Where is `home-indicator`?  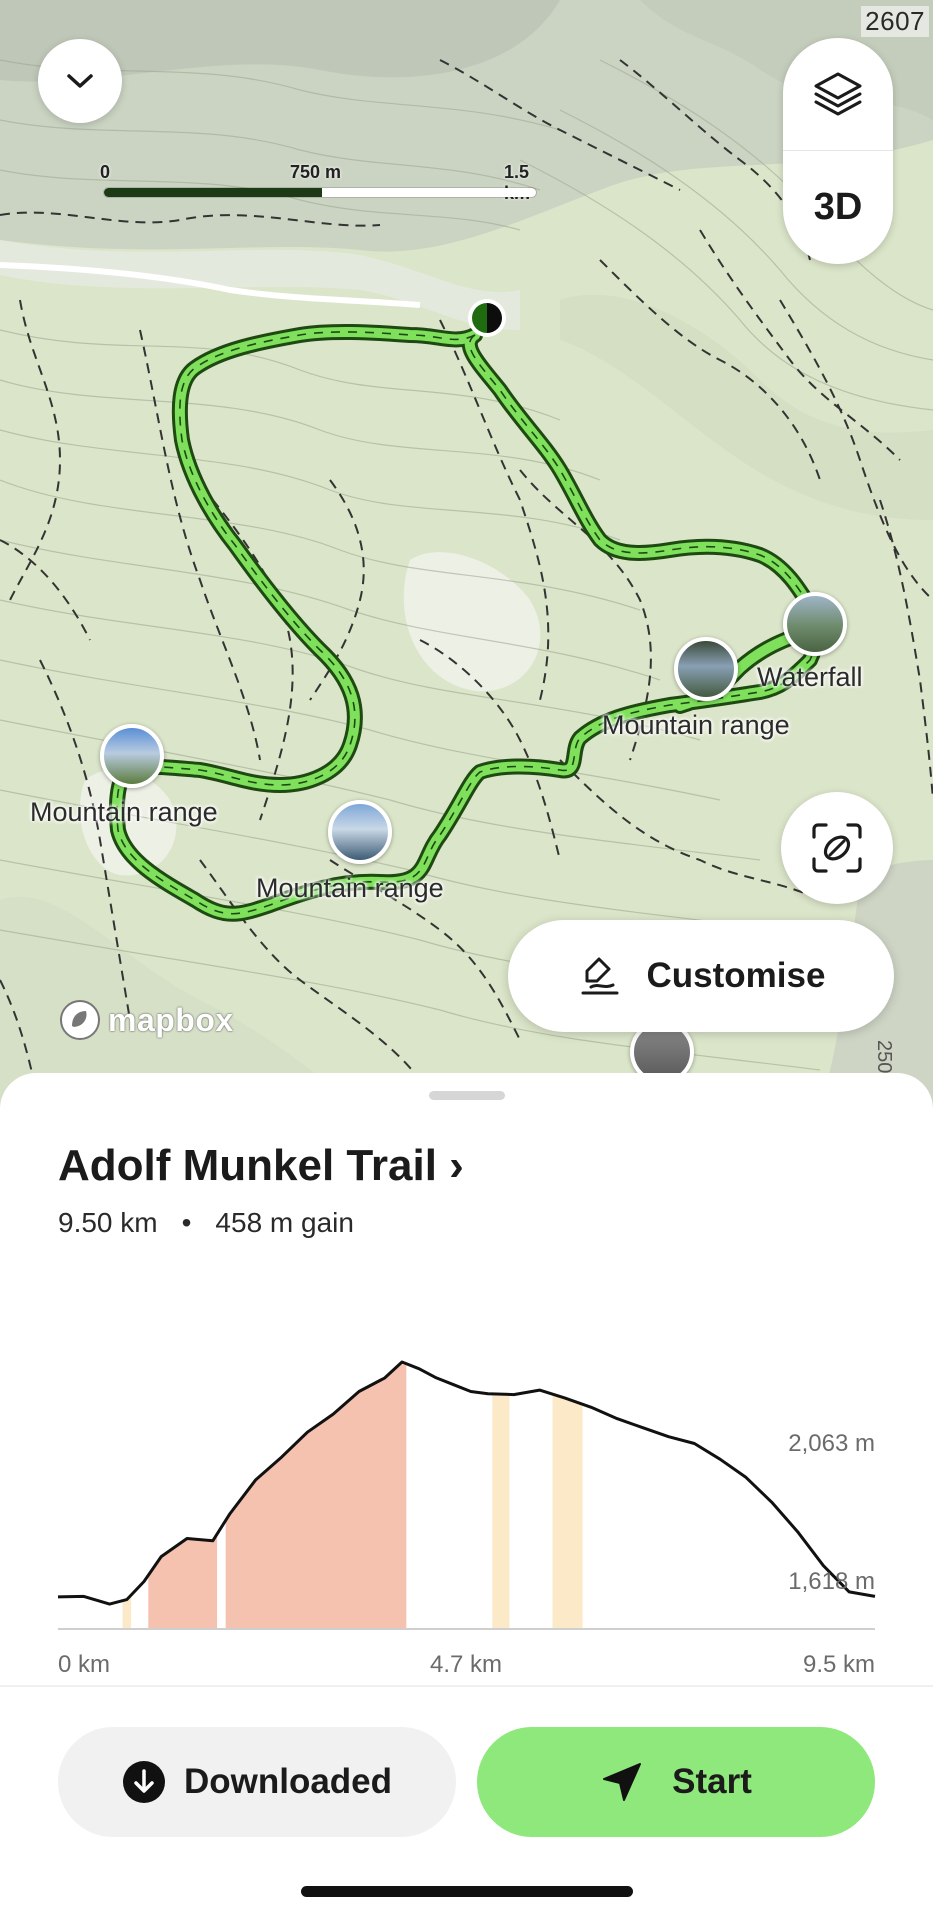 home-indicator is located at coordinates (467, 1891).